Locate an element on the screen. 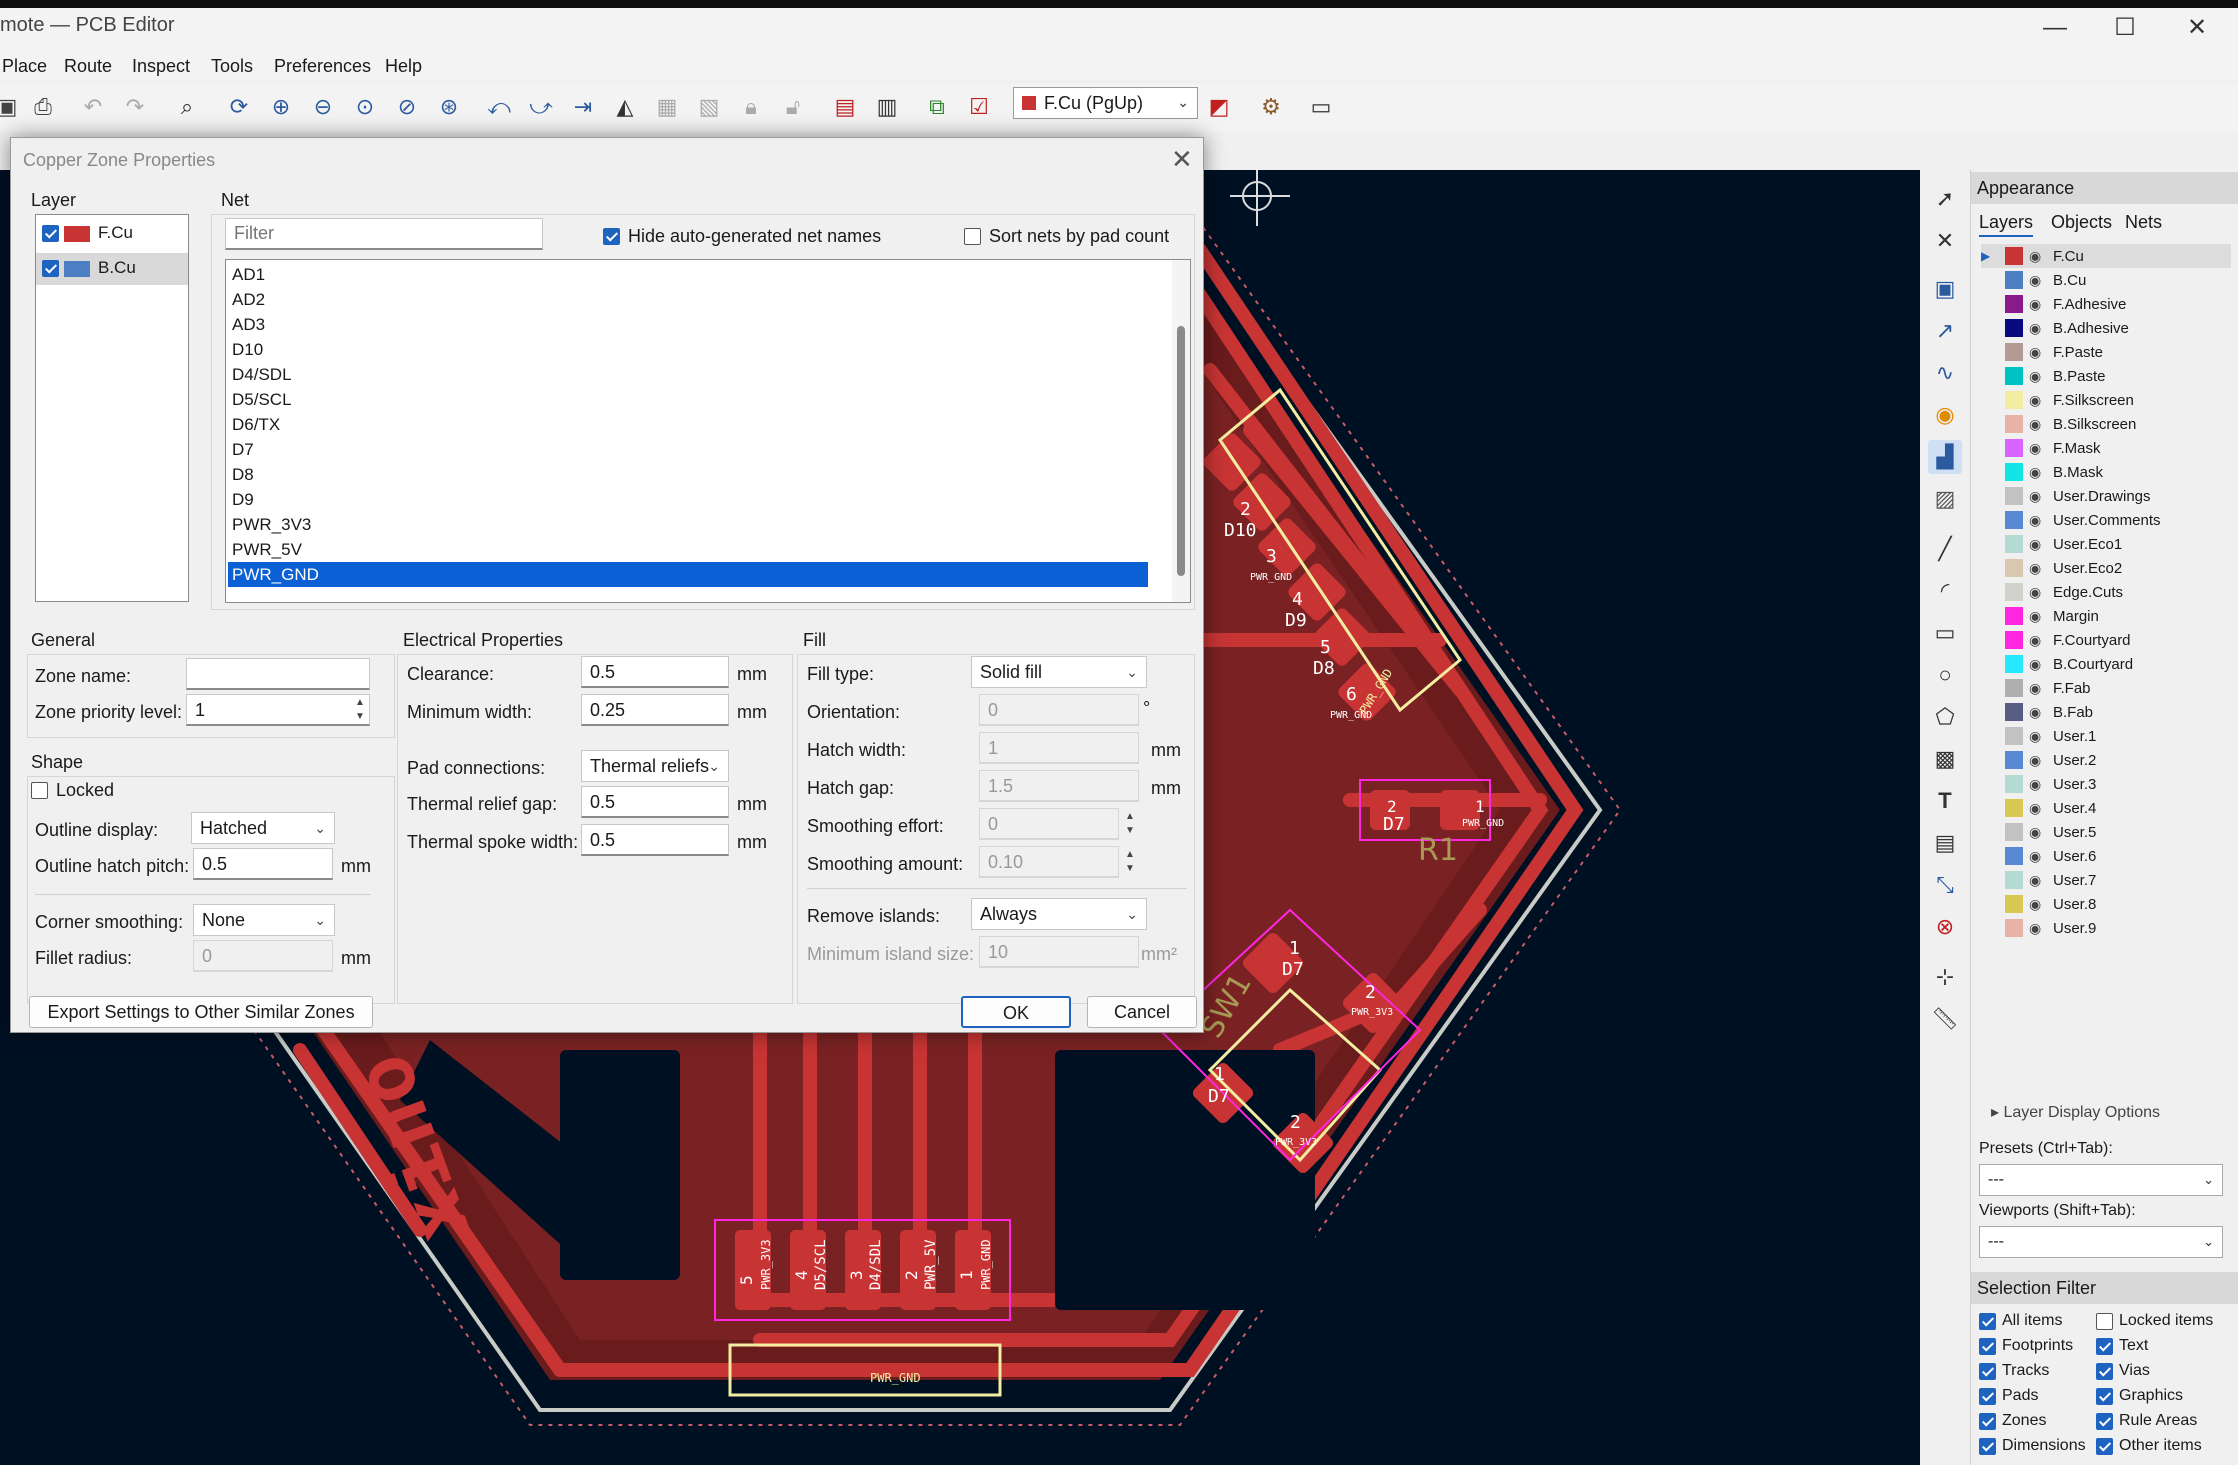 This screenshot has width=2238, height=1465. tab-layers: Layers is located at coordinates (2006, 224).